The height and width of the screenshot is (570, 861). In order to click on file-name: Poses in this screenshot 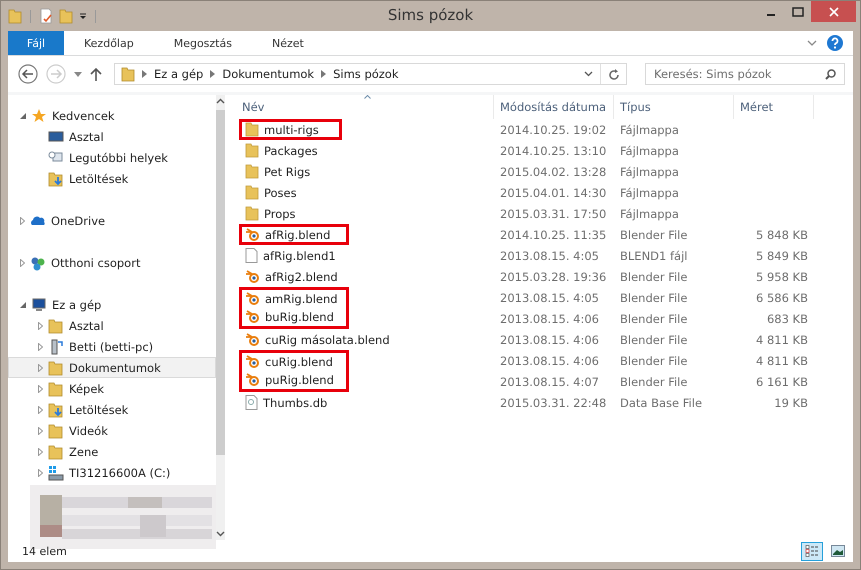, I will do `click(280, 193)`.